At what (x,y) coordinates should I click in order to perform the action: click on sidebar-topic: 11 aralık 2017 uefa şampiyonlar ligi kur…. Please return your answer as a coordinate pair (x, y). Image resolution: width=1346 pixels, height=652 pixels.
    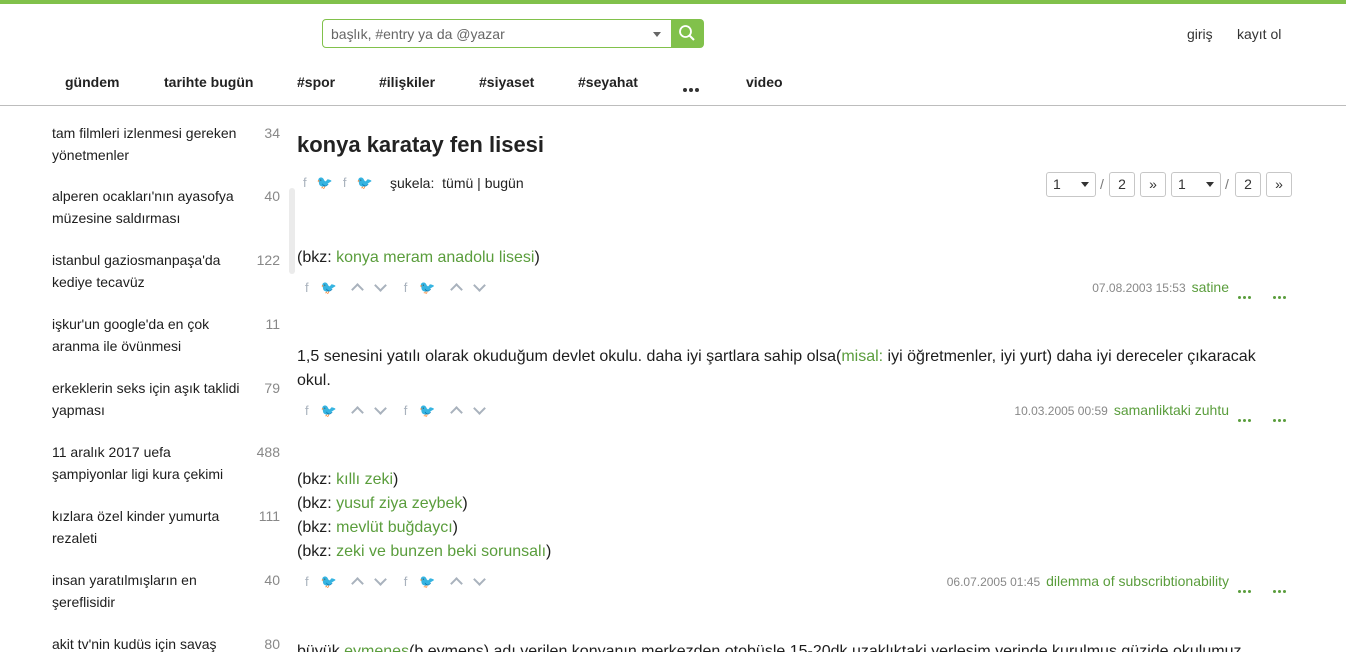
    Looking at the image, I should click on (171, 463).